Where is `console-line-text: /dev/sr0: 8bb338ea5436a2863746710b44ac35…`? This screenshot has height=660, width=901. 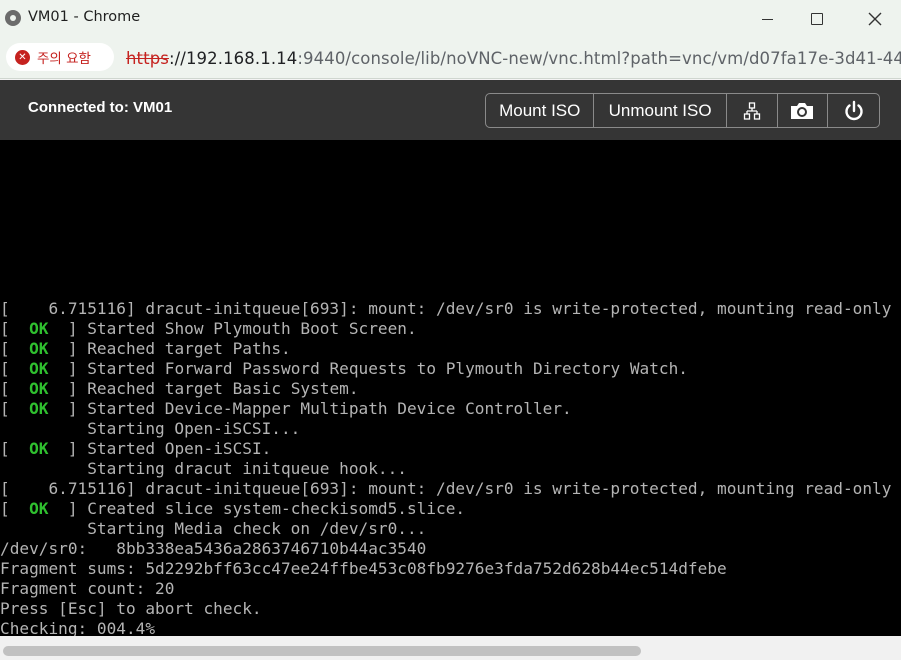 console-line-text: /dev/sr0: 8bb338ea5436a2863746710b44ac35… is located at coordinates (213, 548).